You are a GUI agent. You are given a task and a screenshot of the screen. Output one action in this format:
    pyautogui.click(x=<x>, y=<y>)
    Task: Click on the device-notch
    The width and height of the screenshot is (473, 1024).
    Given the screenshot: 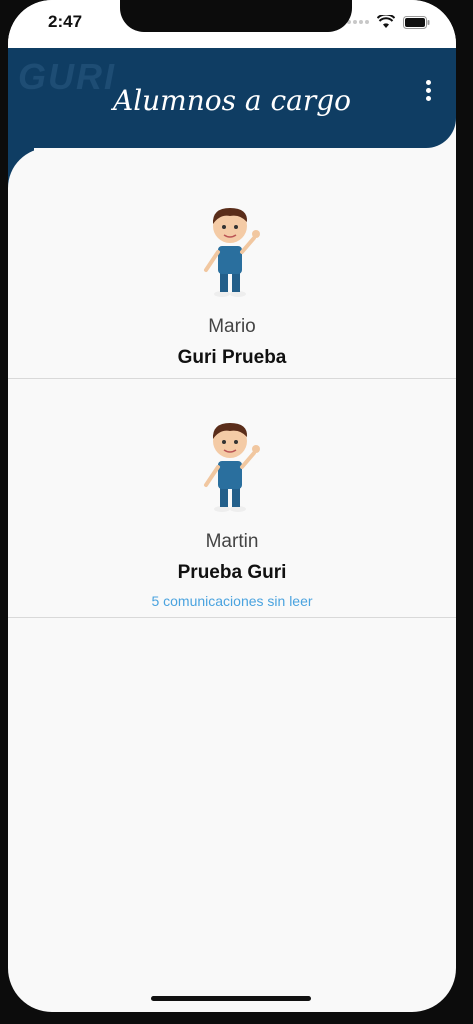 What is the action you would take?
    pyautogui.click(x=236, y=16)
    